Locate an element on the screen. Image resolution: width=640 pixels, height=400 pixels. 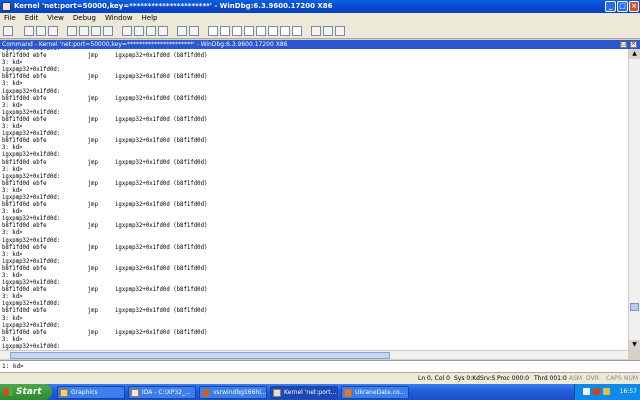
step-over-icon is located at coordinates (139, 31).